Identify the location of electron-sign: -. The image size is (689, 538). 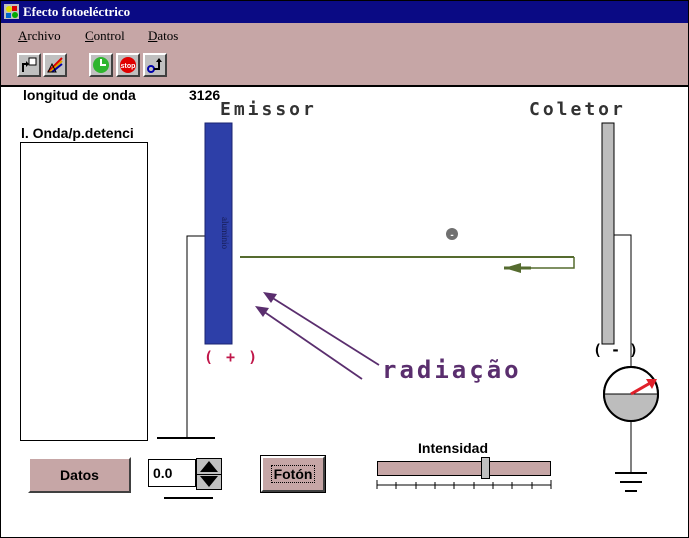
(451, 235).